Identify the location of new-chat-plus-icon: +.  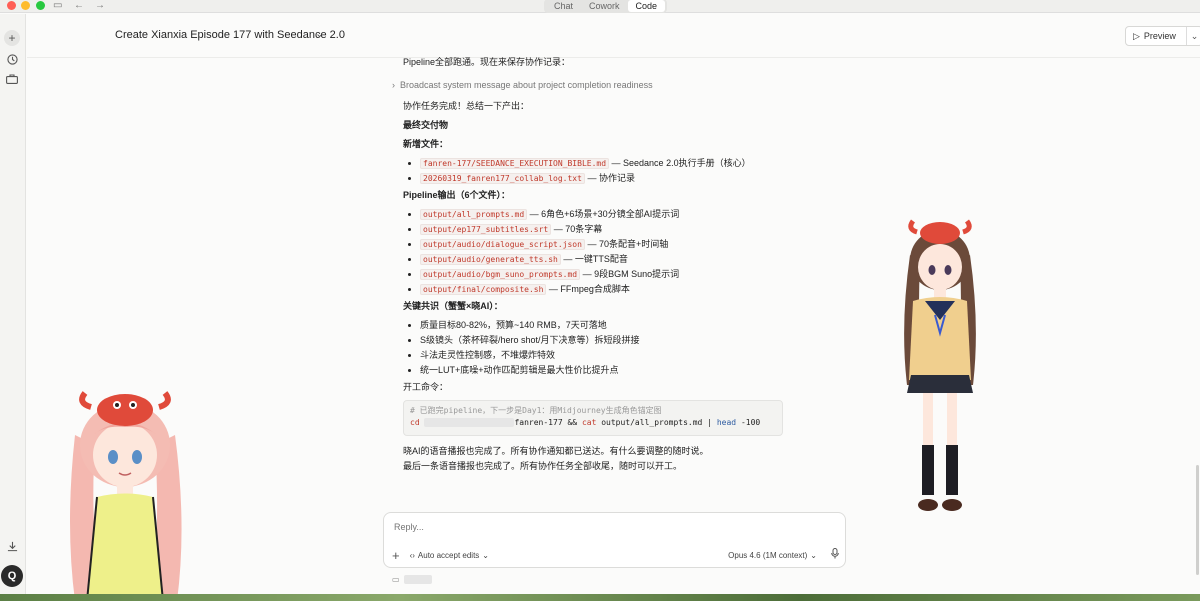
(12, 38).